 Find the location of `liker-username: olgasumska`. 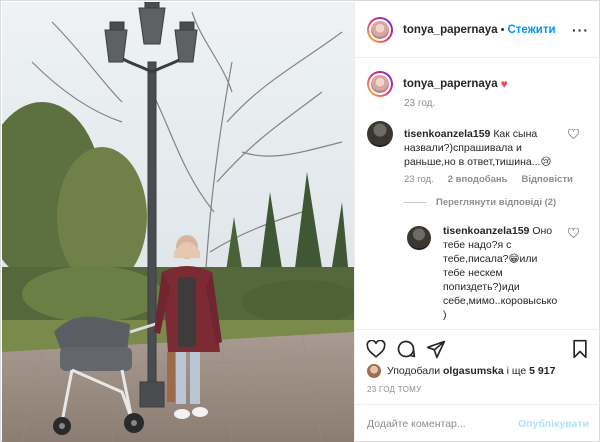

liker-username: olgasumska is located at coordinates (473, 371).